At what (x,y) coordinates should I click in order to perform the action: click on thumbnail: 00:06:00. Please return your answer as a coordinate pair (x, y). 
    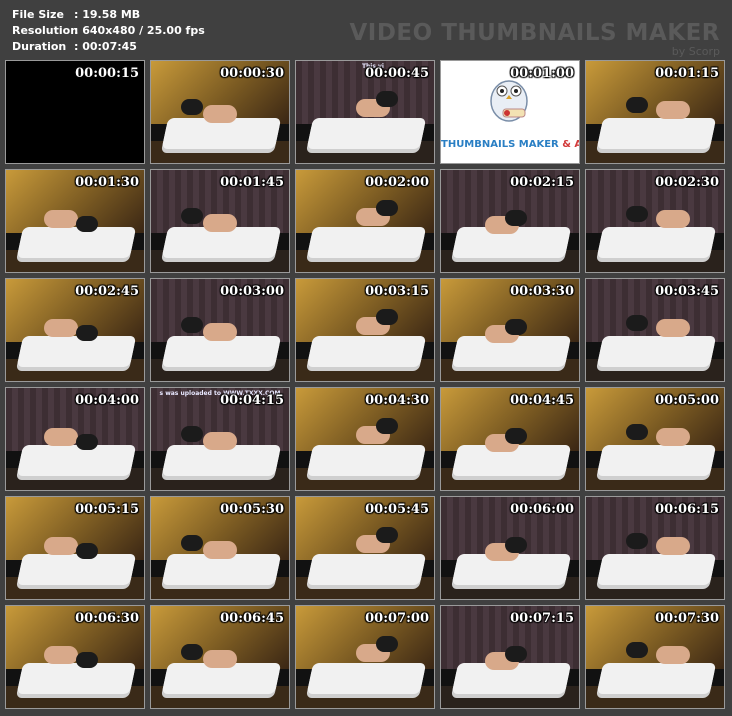
    Looking at the image, I should click on (510, 548).